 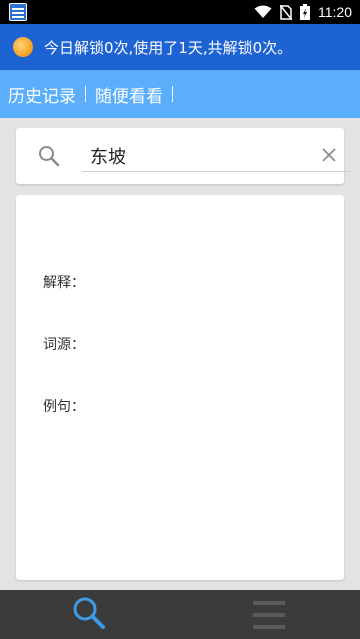 I want to click on close-icon, so click(x=329, y=155).